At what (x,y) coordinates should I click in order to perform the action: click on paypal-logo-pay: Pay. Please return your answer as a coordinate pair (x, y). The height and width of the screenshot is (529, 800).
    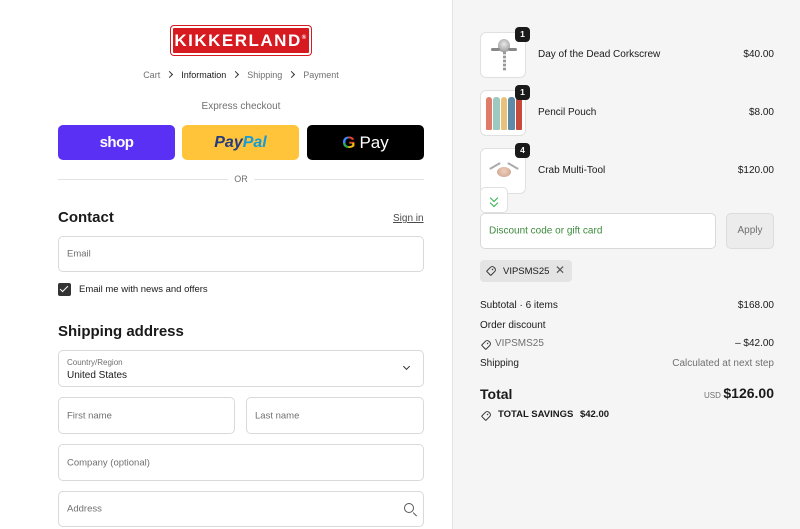
    Looking at the image, I should click on (228, 142).